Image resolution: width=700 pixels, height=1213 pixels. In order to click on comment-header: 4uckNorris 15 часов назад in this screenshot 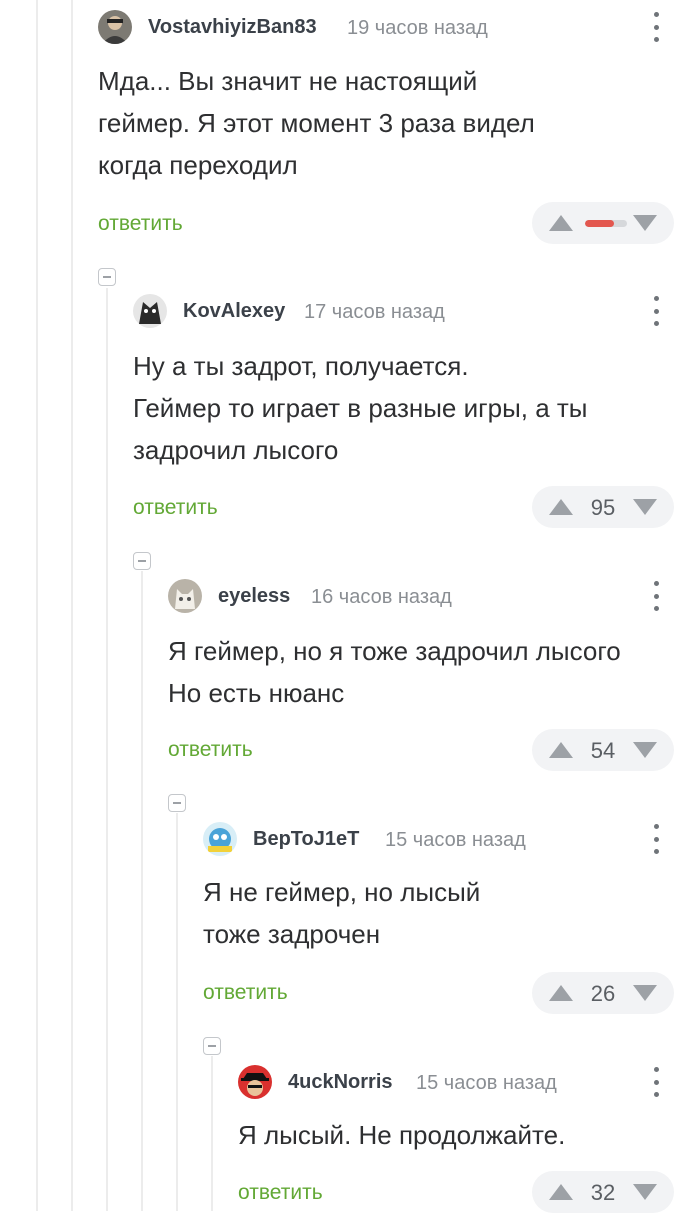, I will do `click(469, 1081)`.